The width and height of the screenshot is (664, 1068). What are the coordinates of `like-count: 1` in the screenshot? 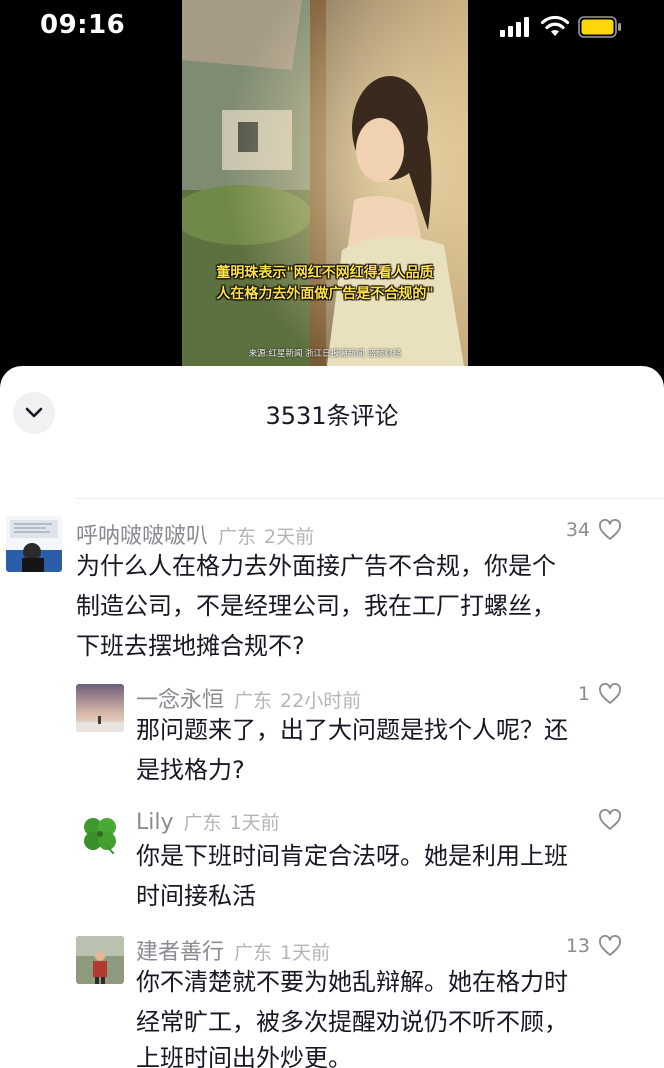 It's located at (583, 694).